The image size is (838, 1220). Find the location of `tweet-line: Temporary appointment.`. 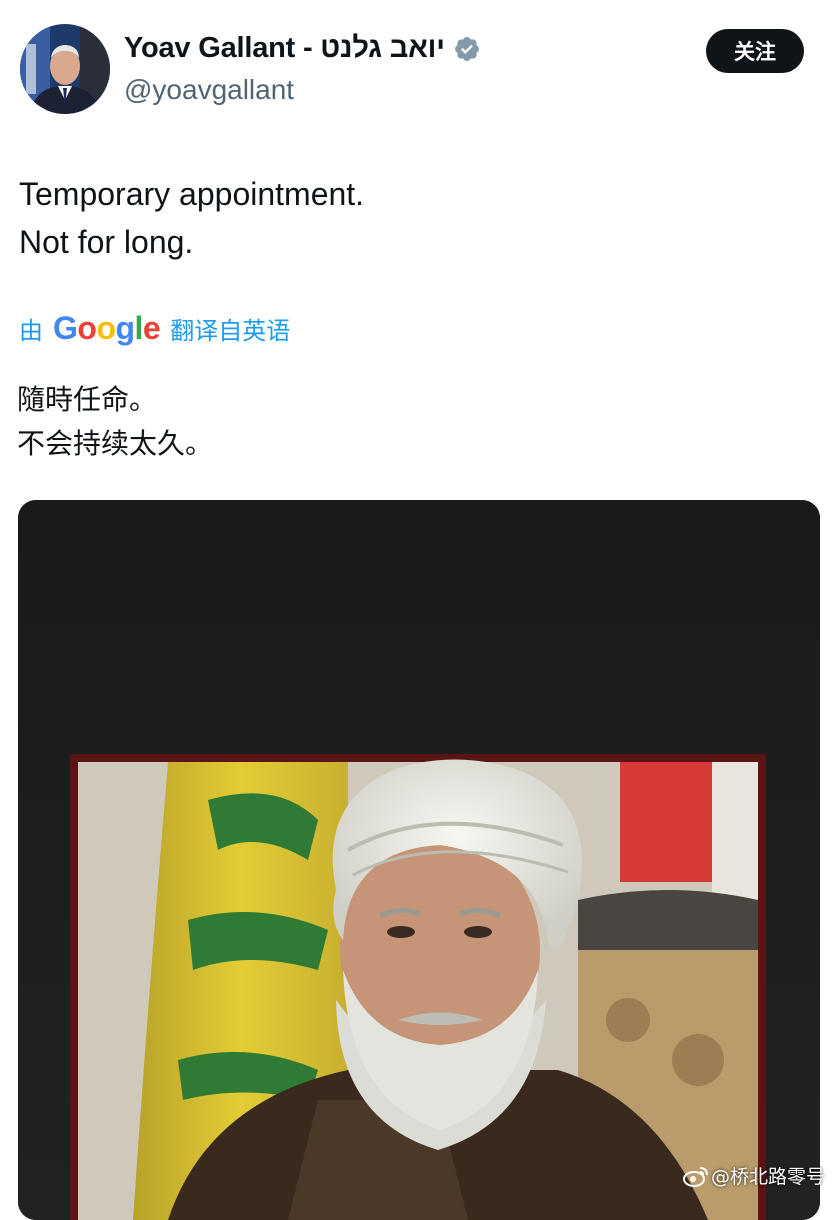

tweet-line: Temporary appointment. is located at coordinates (192, 194).